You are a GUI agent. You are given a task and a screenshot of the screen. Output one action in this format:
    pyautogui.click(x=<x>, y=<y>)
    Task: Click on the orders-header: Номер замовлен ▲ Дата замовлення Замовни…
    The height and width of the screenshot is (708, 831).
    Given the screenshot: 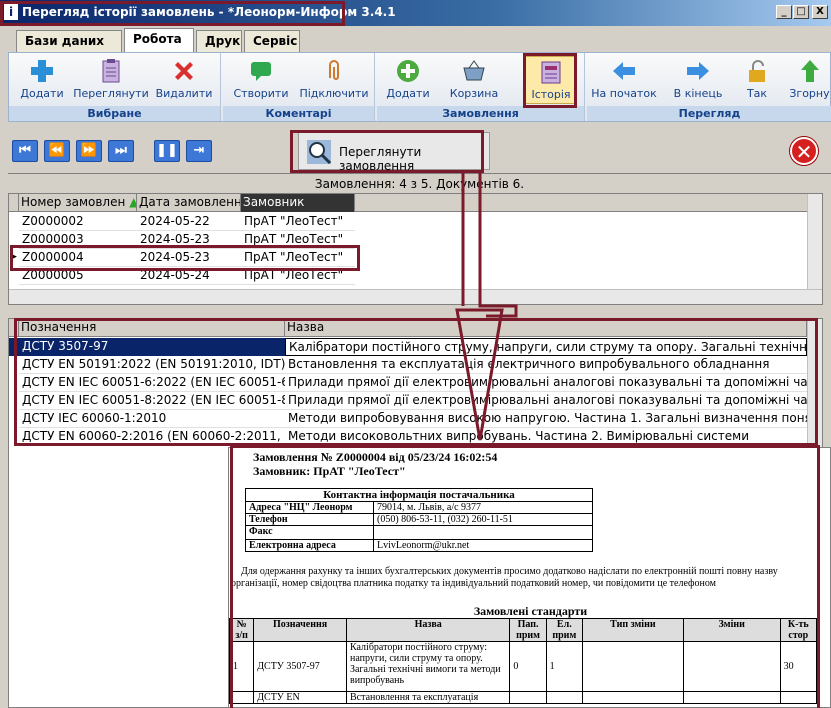 What is the action you would take?
    pyautogui.click(x=415, y=203)
    